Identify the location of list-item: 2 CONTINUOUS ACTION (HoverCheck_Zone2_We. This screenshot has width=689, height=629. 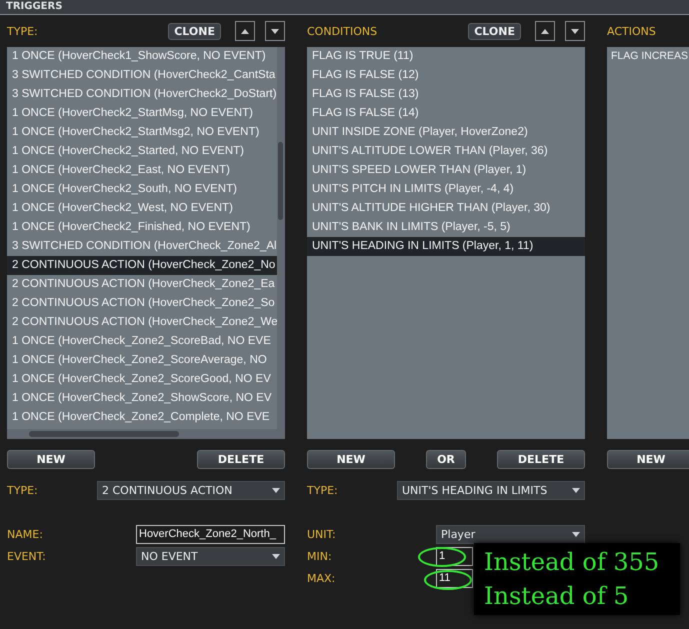
(142, 322).